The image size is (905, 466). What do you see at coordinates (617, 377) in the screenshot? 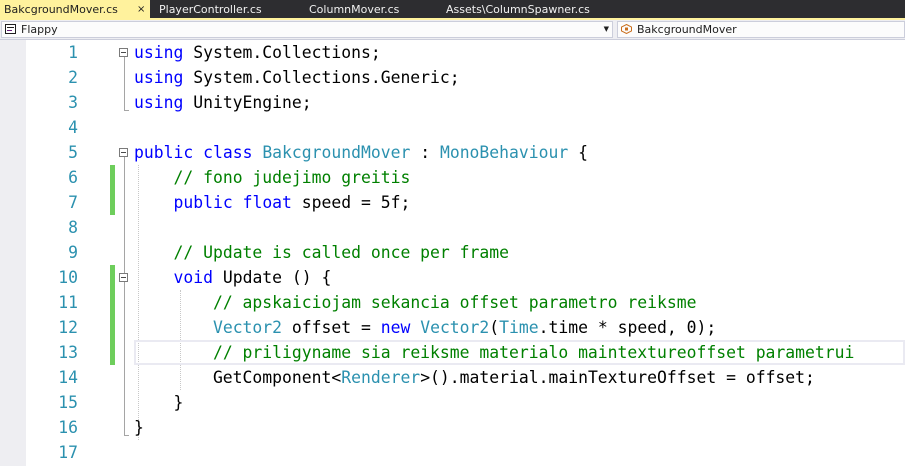
I see `code-text: >().material.mainTextureOffset = offset;` at bounding box center [617, 377].